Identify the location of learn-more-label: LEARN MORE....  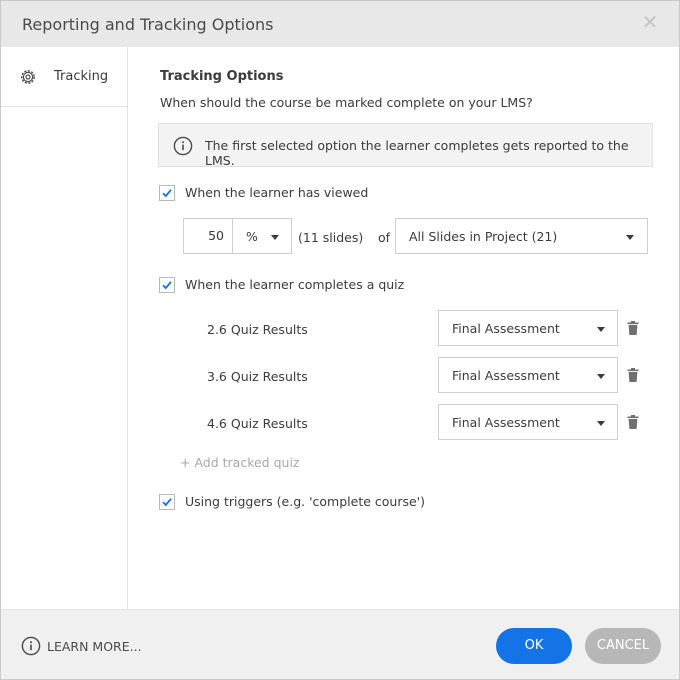
(94, 646).